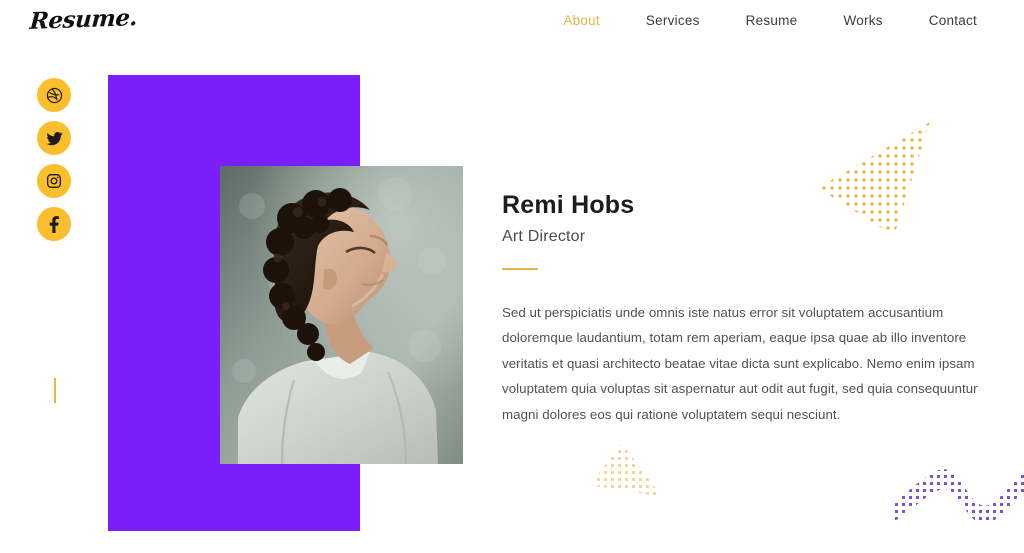  What do you see at coordinates (341, 315) in the screenshot?
I see `hero-portrait-photo` at bounding box center [341, 315].